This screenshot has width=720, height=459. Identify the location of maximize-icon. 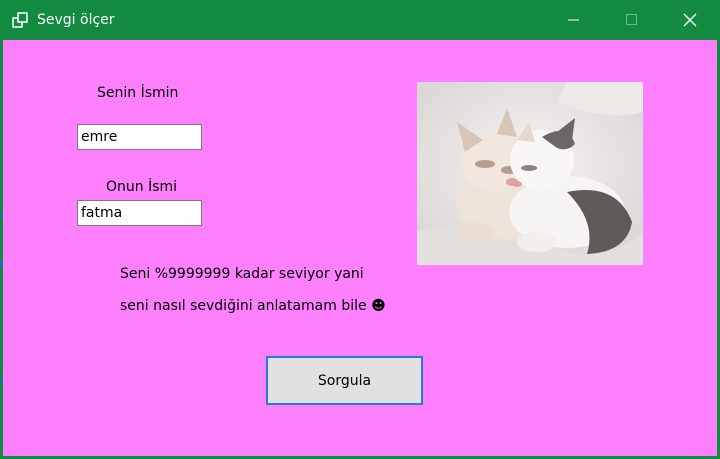
(631, 19).